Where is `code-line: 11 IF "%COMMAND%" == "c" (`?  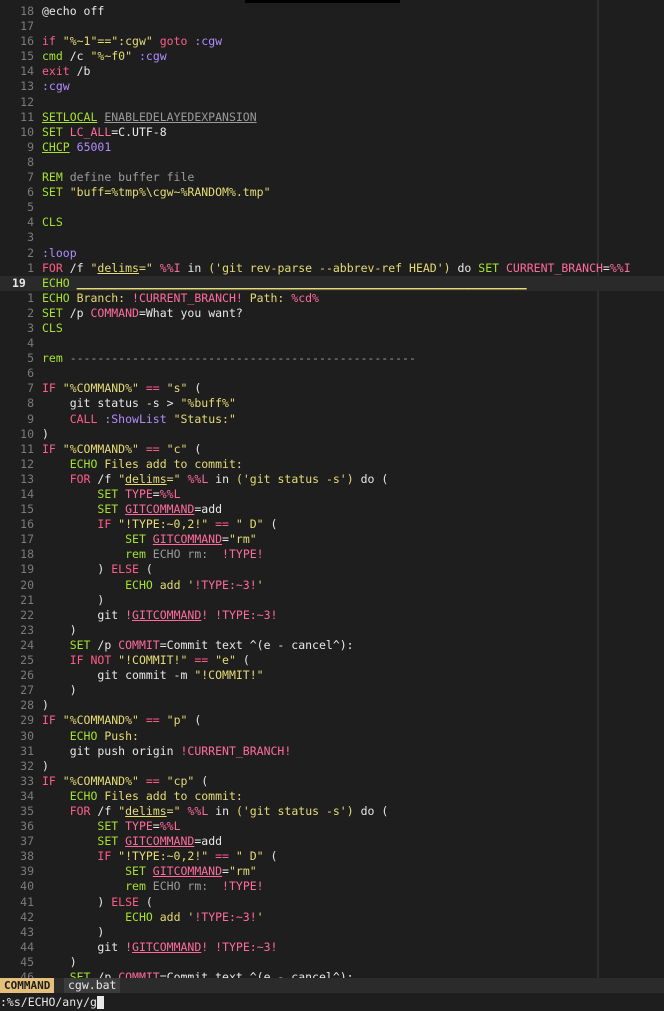
code-line: 11 IF "%COMMAND%" == "c" ( is located at coordinates (332, 449).